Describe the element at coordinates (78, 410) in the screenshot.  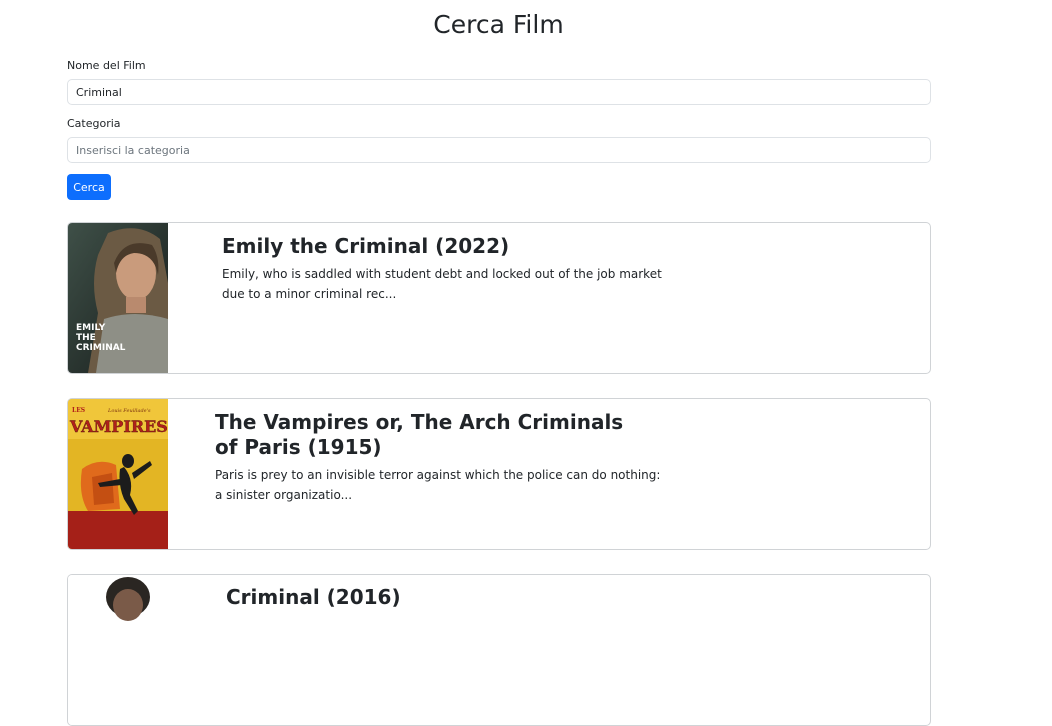
I see `poster-text: LES` at that location.